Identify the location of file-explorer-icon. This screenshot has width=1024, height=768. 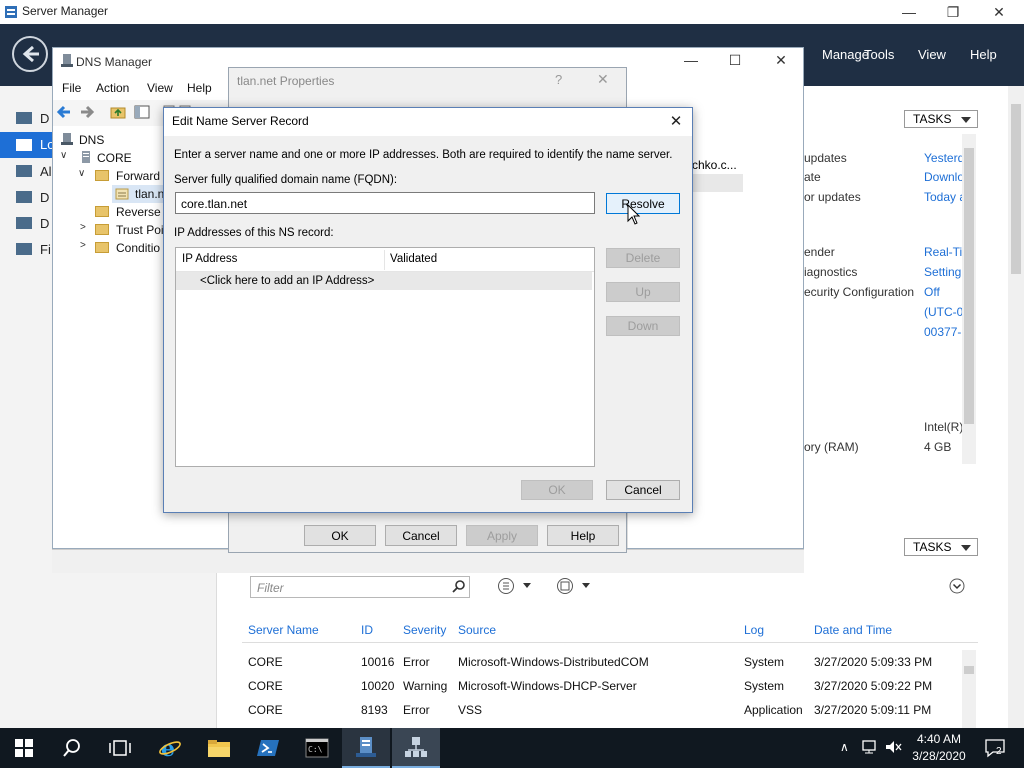
(219, 748).